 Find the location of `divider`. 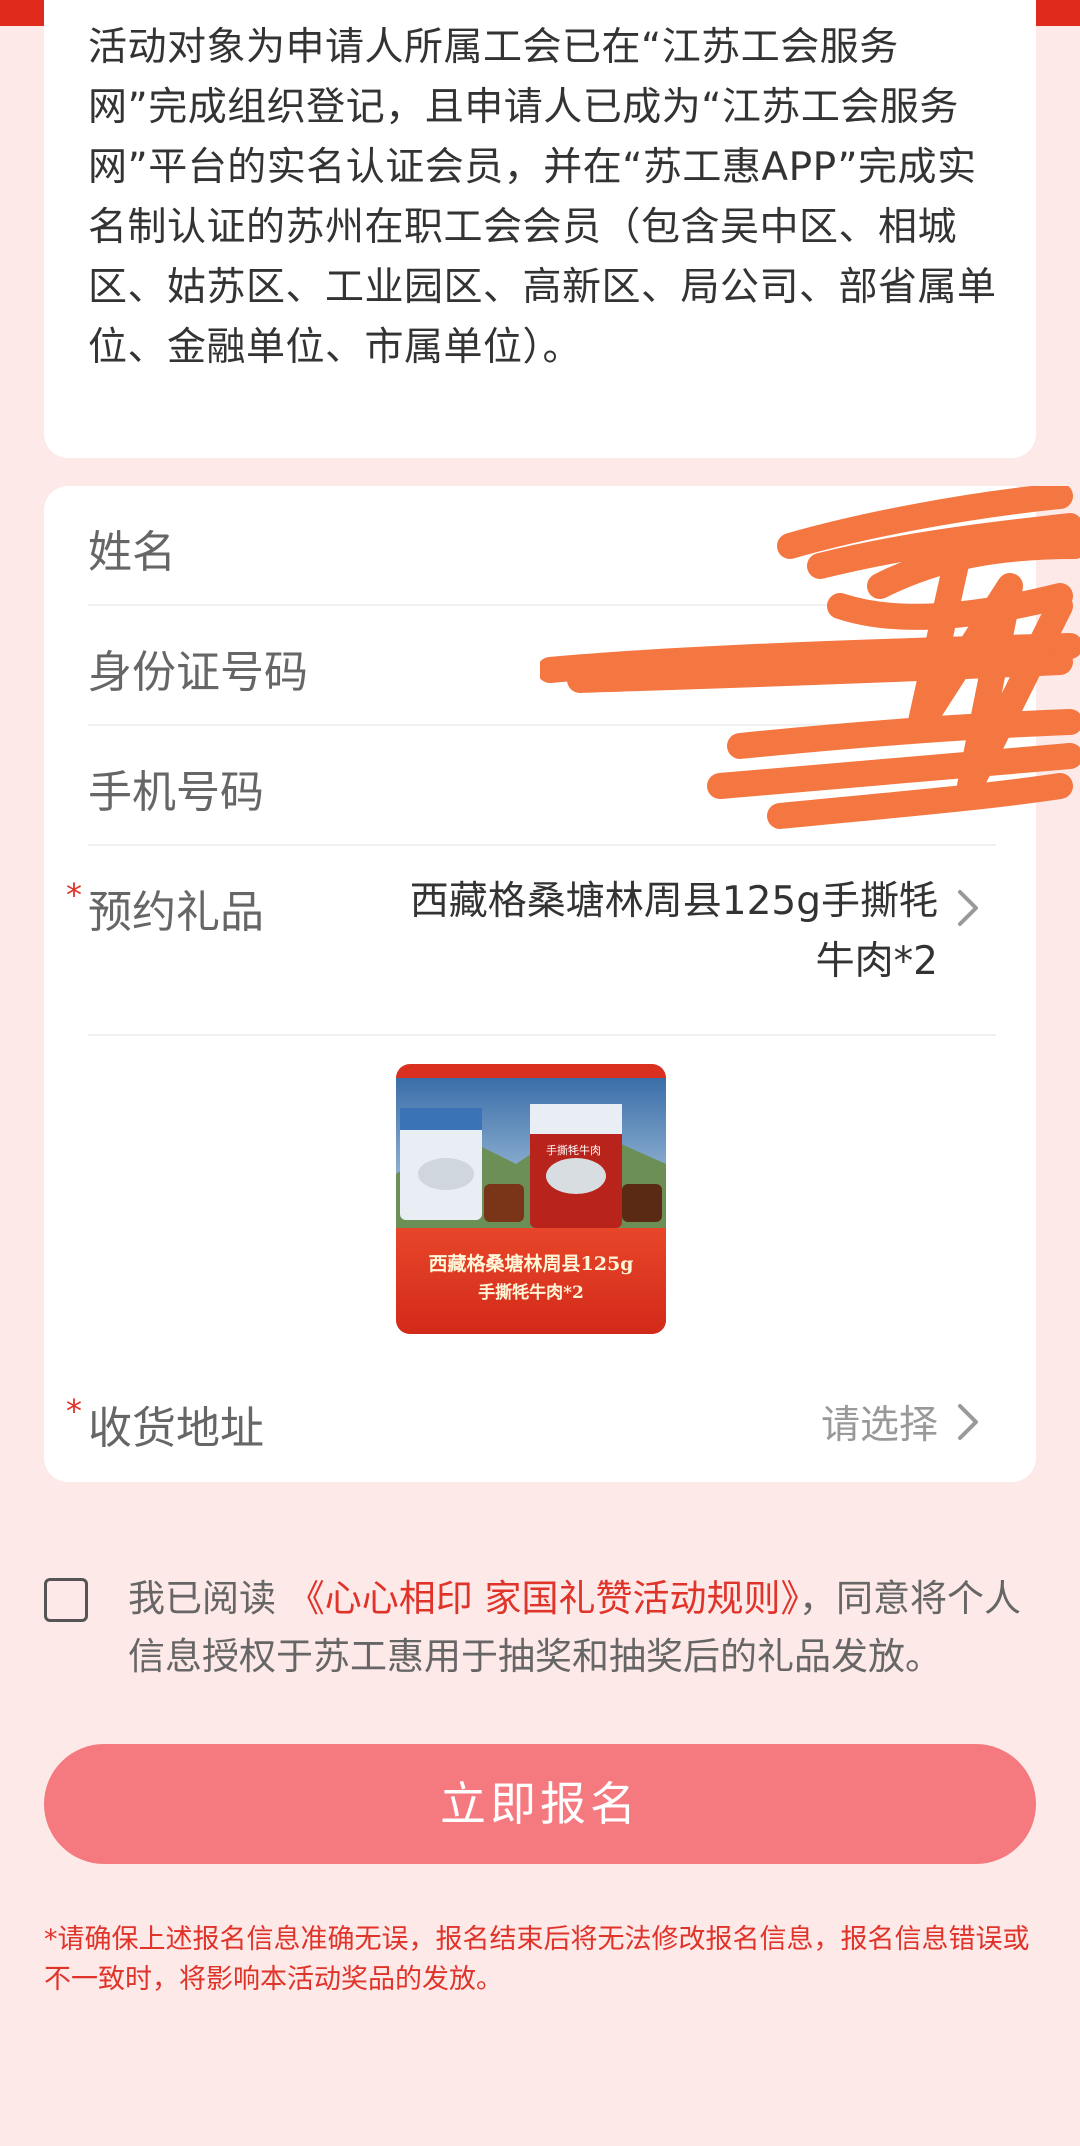

divider is located at coordinates (542, 1035).